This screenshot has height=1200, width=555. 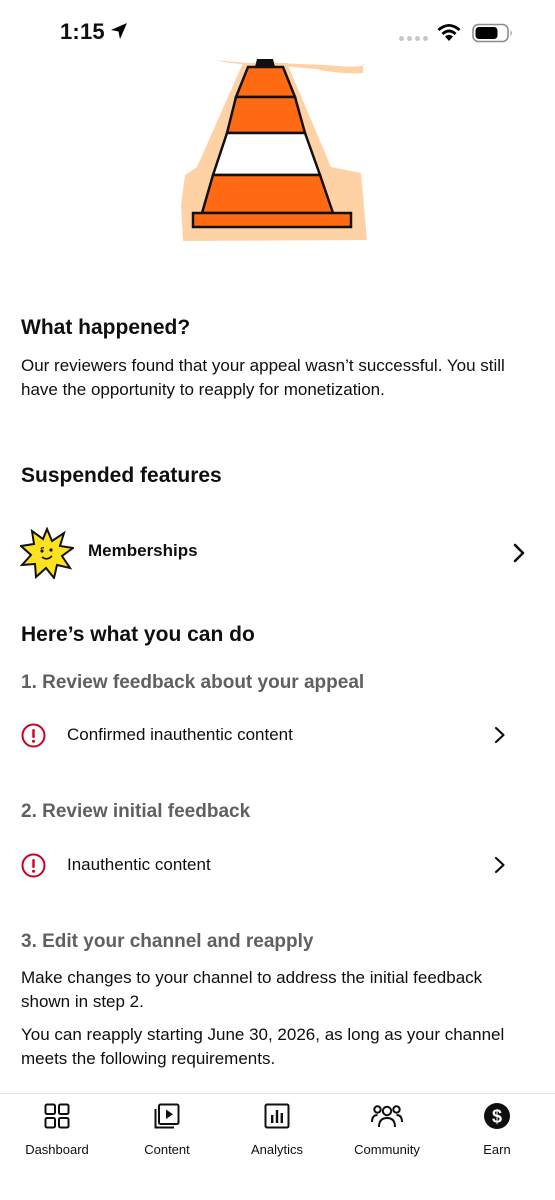 I want to click on nav-analytics-label: Analytics, so click(x=277, y=1149).